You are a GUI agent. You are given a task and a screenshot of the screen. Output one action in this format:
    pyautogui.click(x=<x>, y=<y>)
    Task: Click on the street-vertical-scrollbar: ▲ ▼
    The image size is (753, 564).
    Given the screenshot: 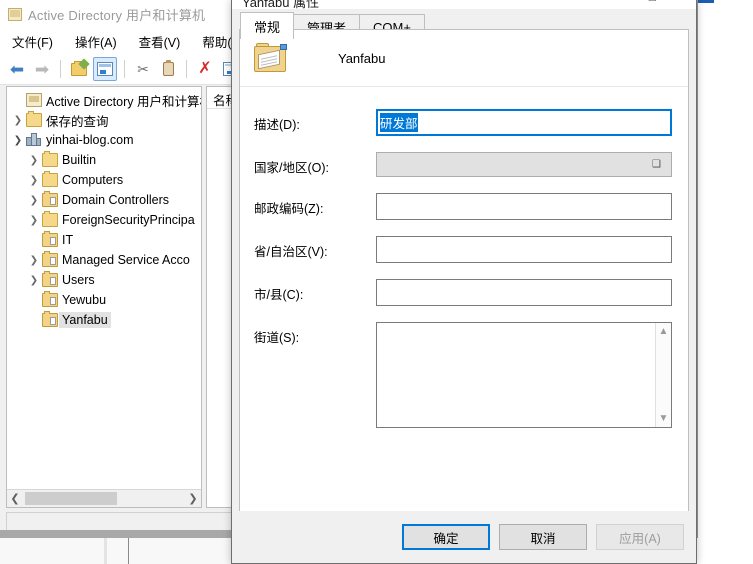 What is the action you would take?
    pyautogui.click(x=663, y=375)
    